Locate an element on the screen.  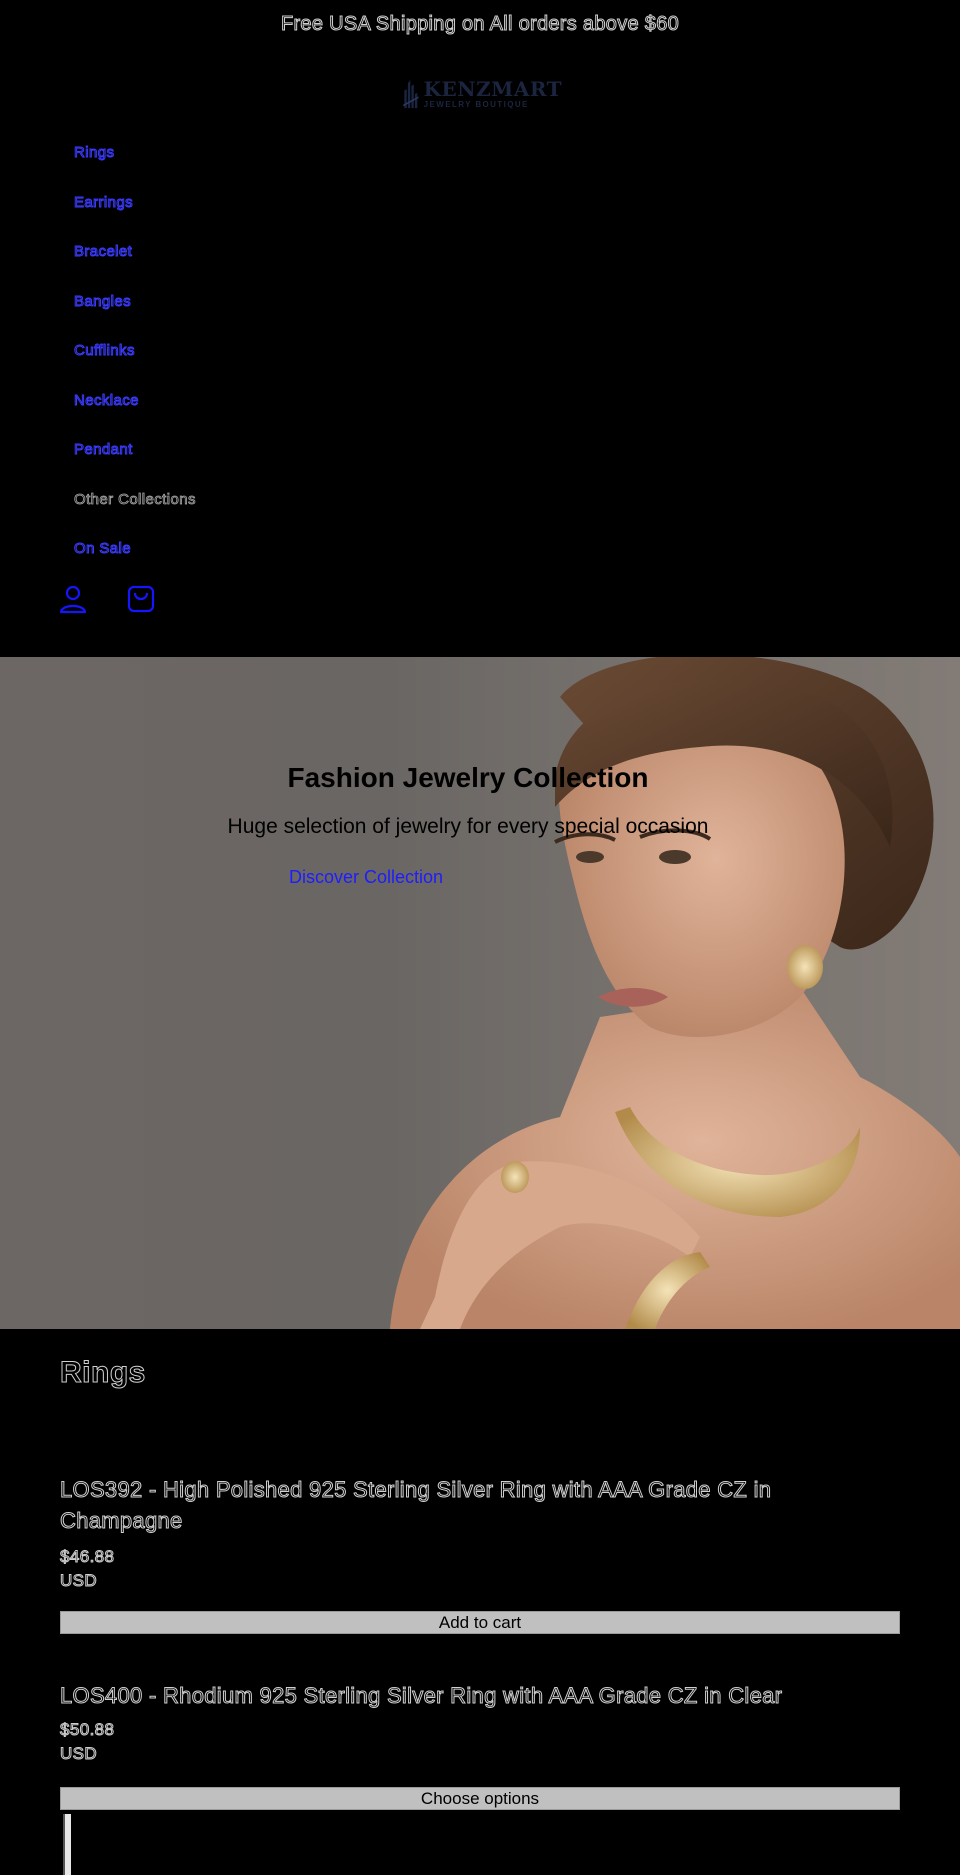
nav-item-bangles: Bangles is located at coordinates (135, 315).